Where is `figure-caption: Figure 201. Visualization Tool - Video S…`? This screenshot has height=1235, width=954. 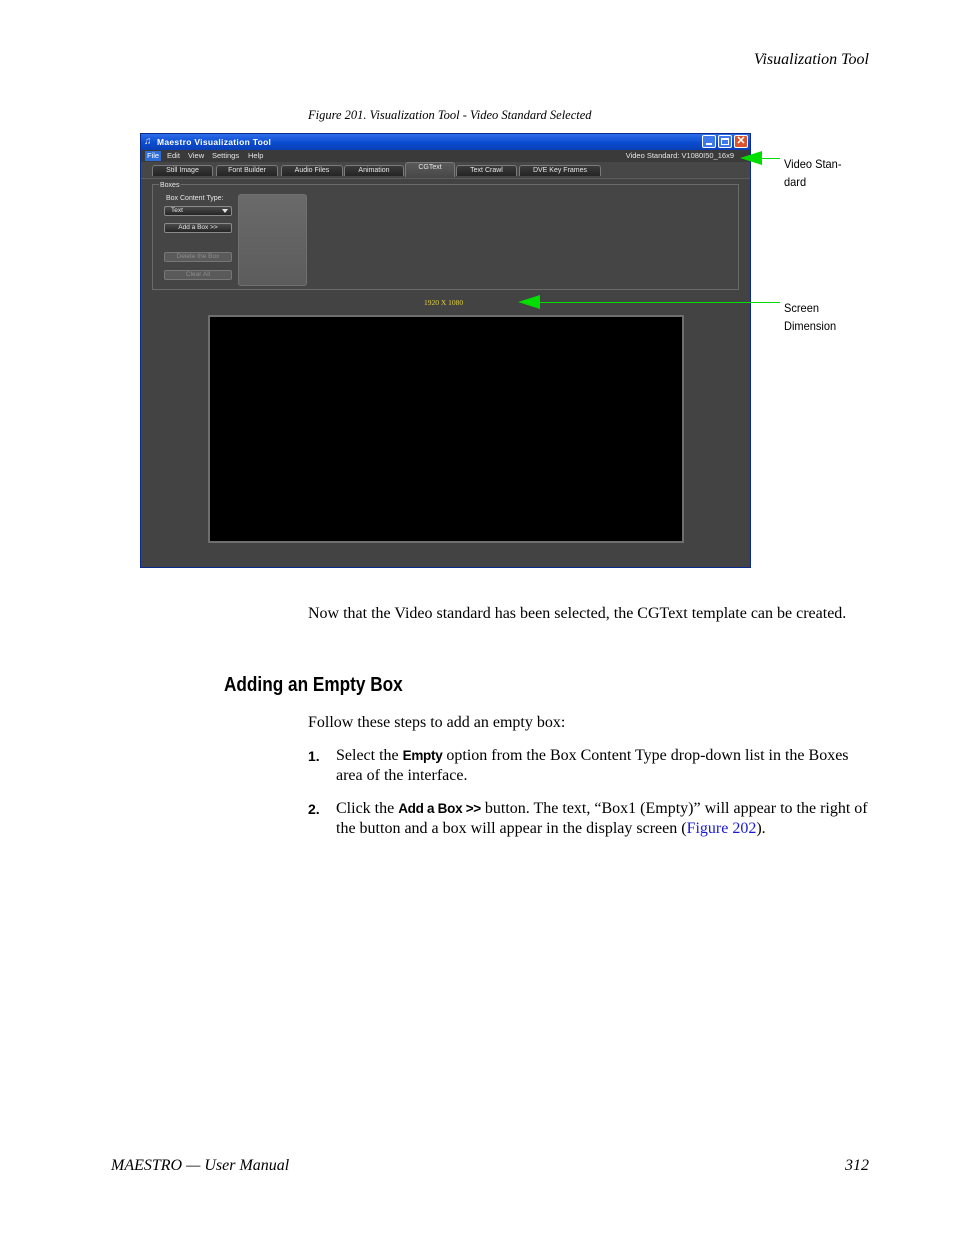
figure-caption: Figure 201. Visualization Tool - Video S… is located at coordinates (450, 115).